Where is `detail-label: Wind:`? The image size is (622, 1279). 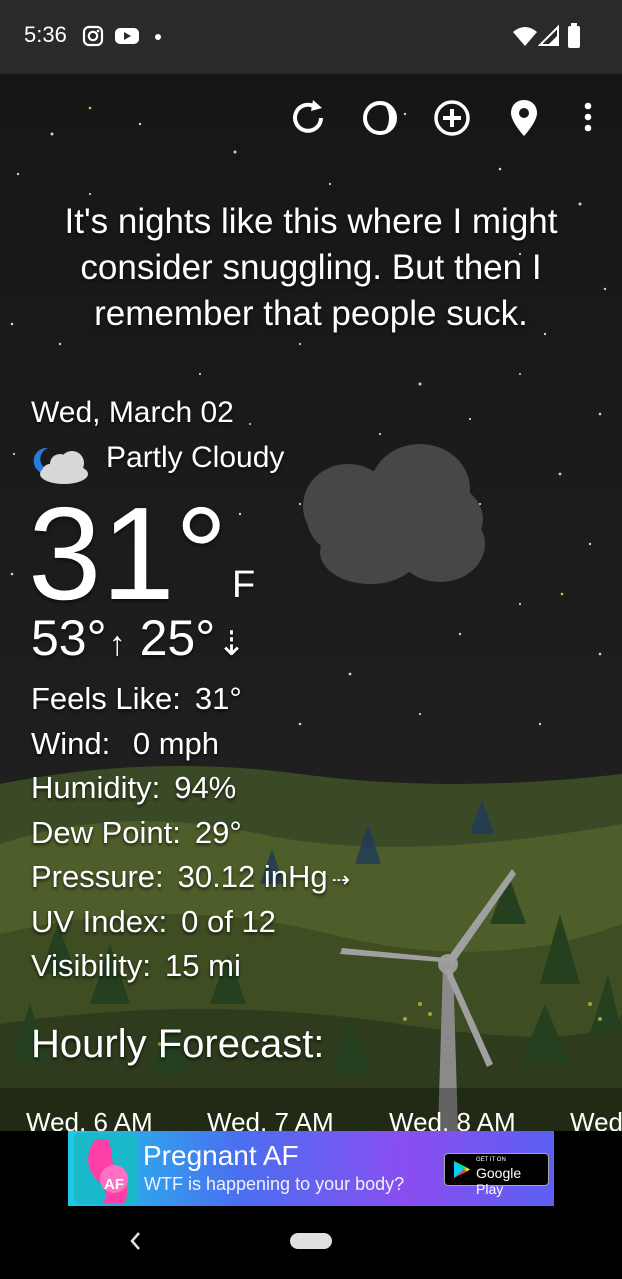 detail-label: Wind: is located at coordinates (71, 743).